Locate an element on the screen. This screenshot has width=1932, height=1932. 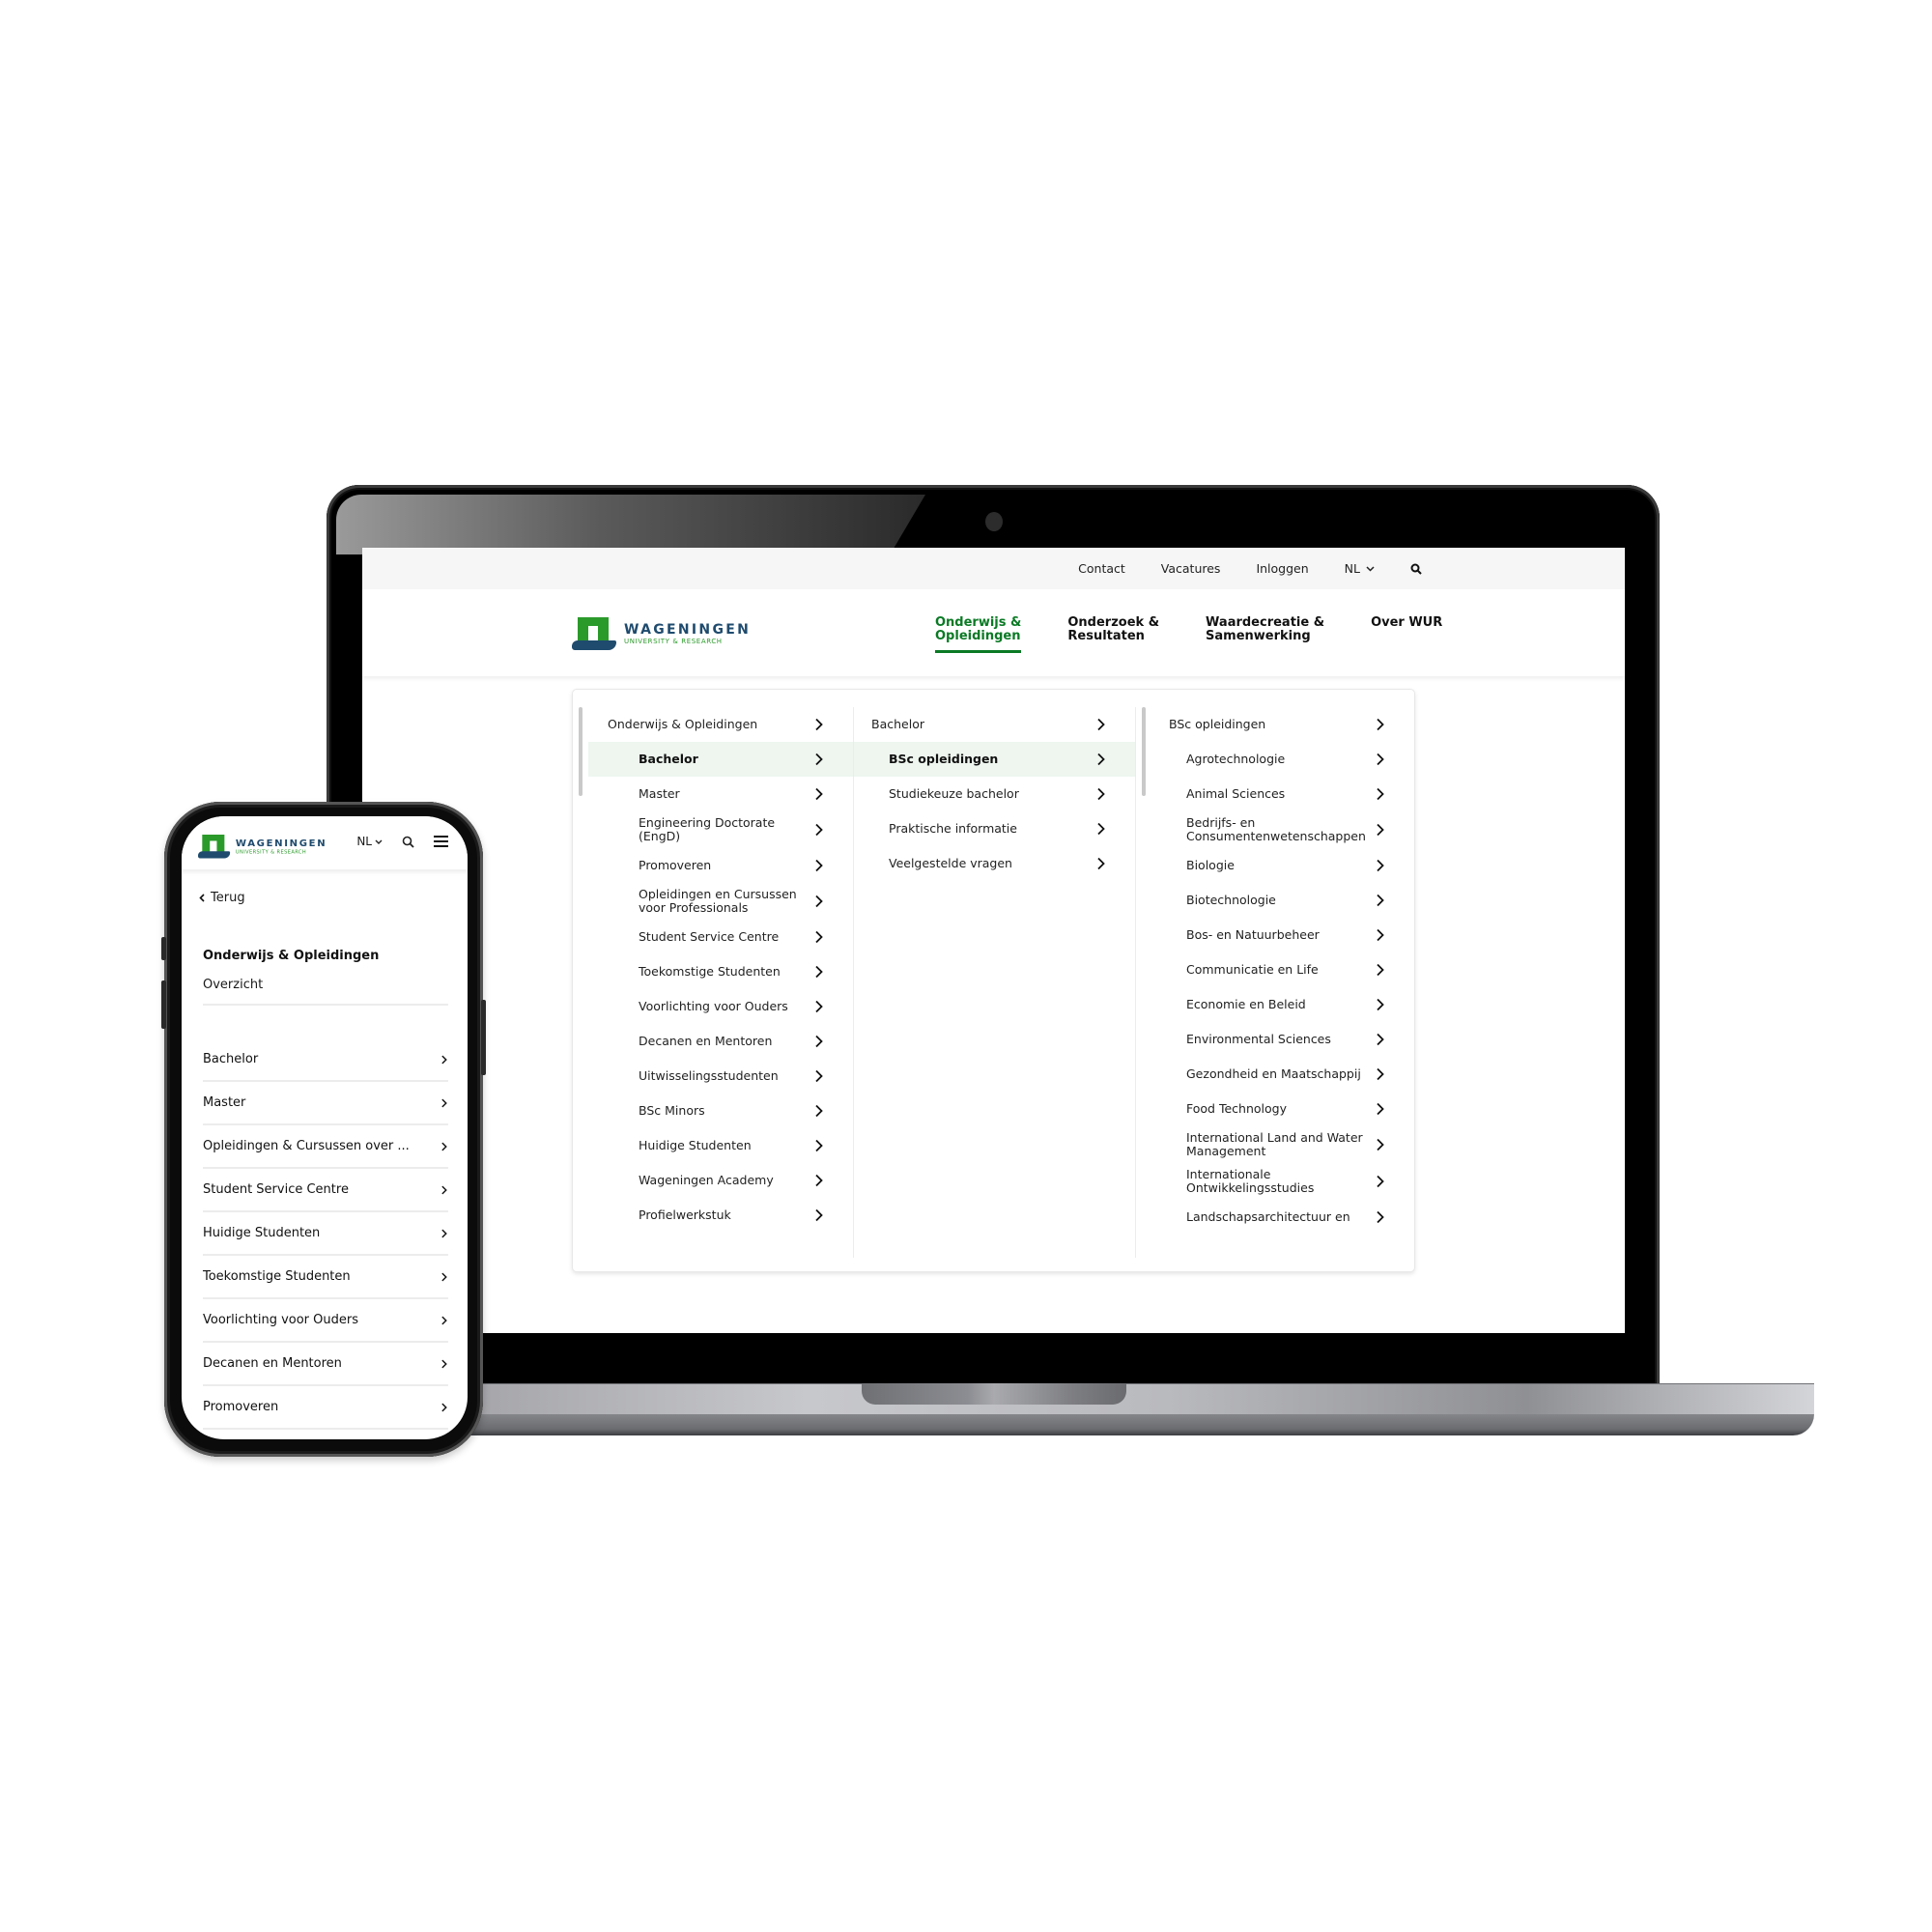
mega-menu-item-label: Uitwisselingsstudenten is located at coordinates (709, 1075).